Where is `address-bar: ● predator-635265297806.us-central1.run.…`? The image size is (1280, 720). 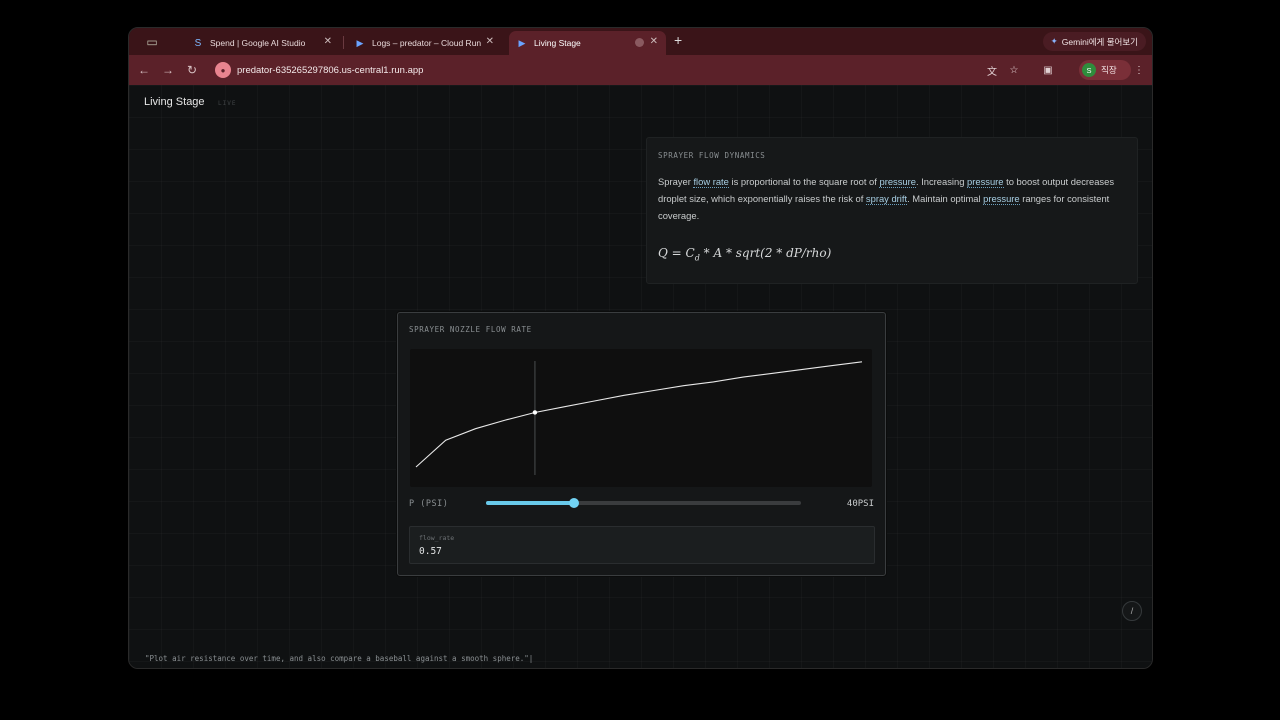
address-bar: ● predator-635265297806.us-central1.run.… is located at coordinates (584, 70).